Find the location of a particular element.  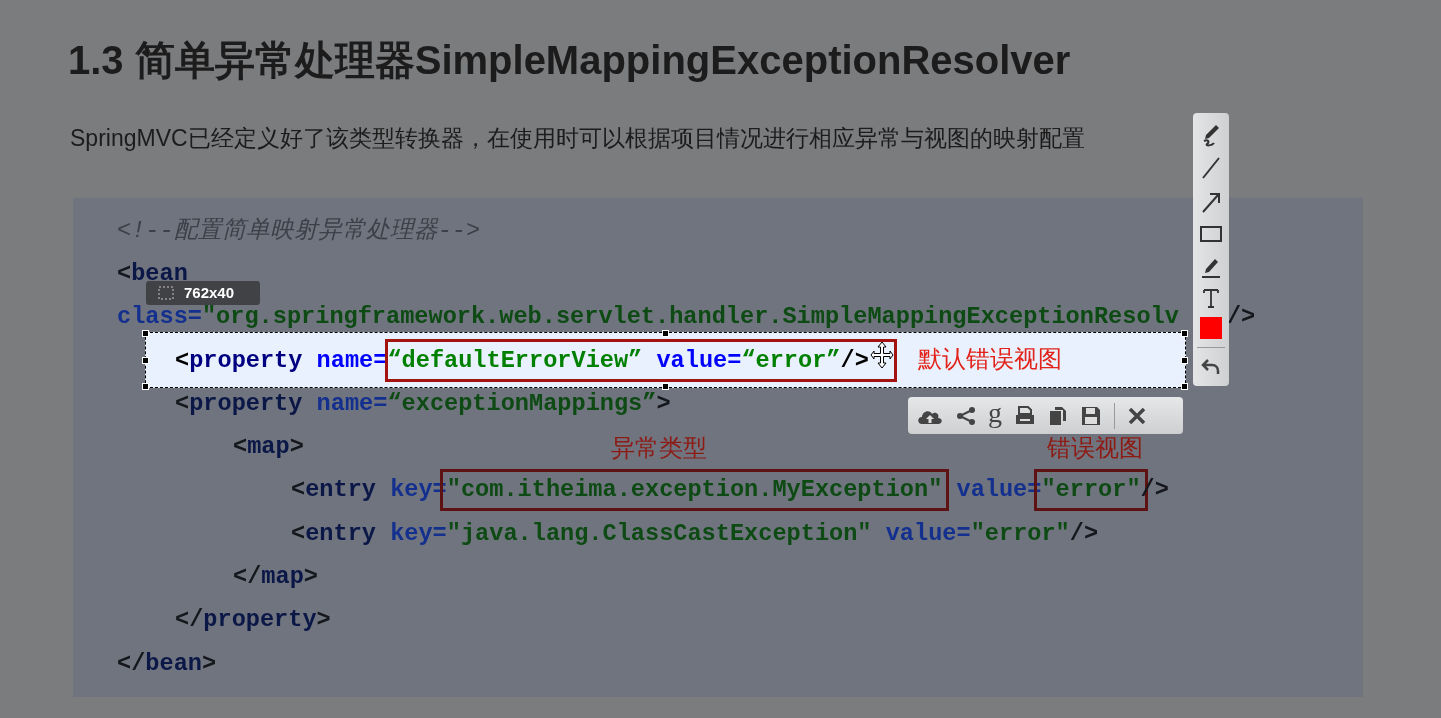

share-icon is located at coordinates (966, 415).